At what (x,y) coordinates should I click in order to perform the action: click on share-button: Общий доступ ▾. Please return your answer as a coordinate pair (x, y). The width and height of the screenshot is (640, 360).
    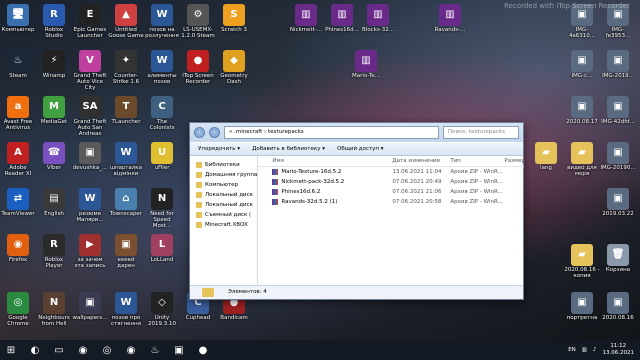
    Looking at the image, I should click on (360, 149).